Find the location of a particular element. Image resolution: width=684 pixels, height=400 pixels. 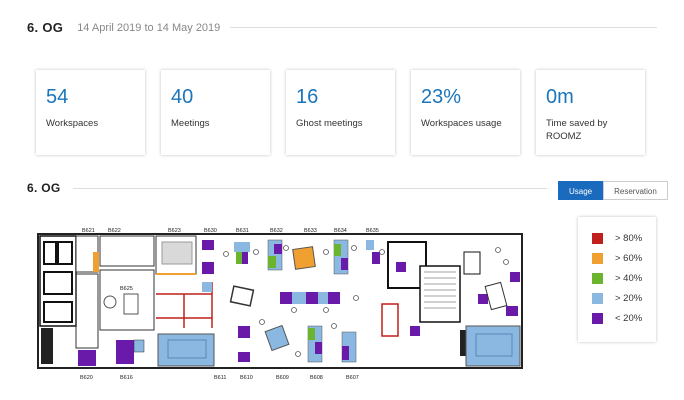

stat-value: 54 is located at coordinates (57, 97).